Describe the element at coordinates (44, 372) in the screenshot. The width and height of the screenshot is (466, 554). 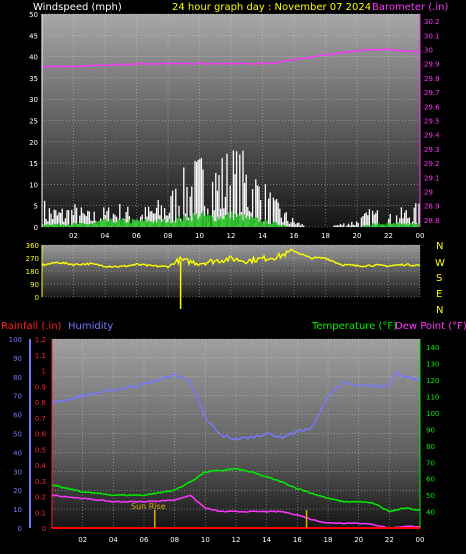
I see `rainfall-y-tick: 1` at that location.